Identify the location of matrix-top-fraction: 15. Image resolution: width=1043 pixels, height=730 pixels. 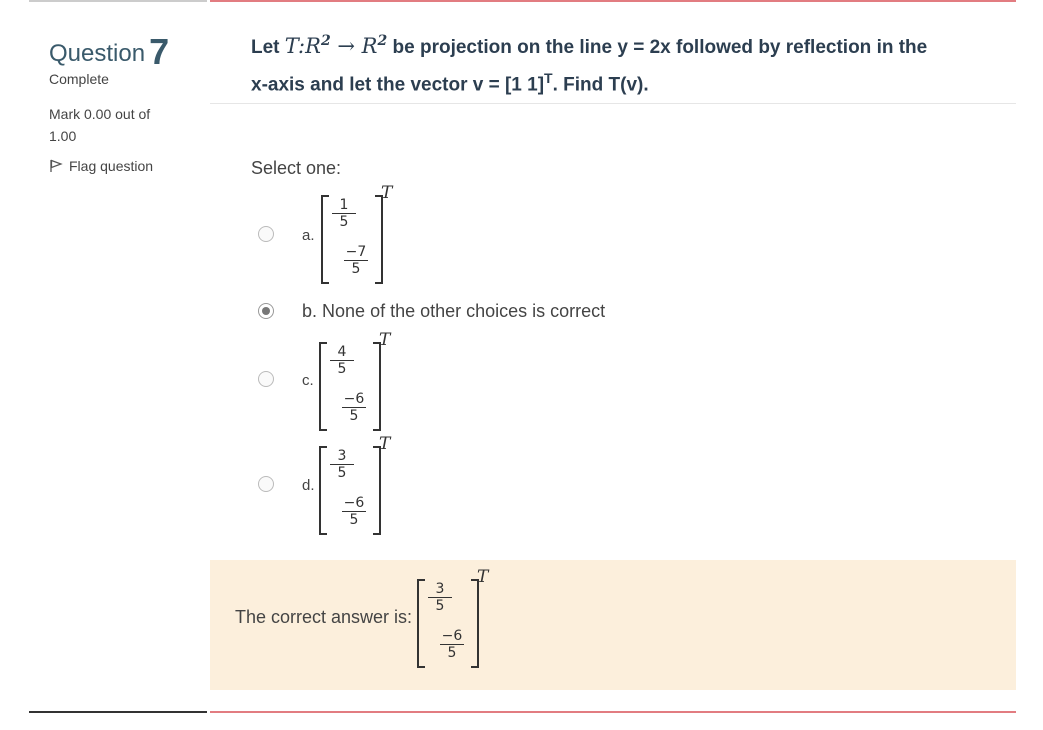
(344, 213).